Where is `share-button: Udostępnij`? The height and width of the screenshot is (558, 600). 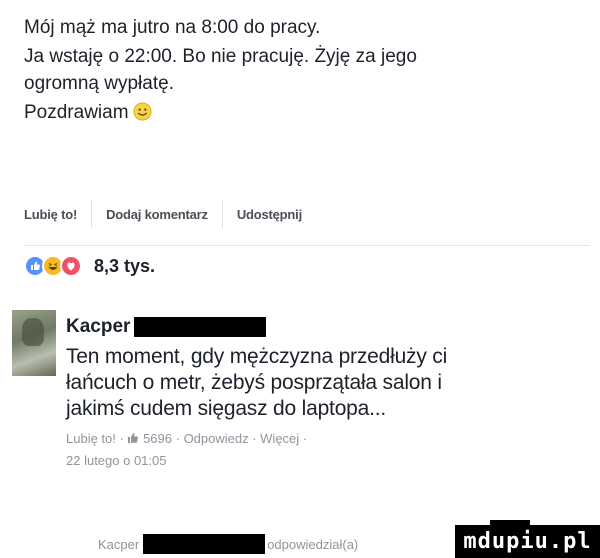 share-button: Udostępnij is located at coordinates (269, 214).